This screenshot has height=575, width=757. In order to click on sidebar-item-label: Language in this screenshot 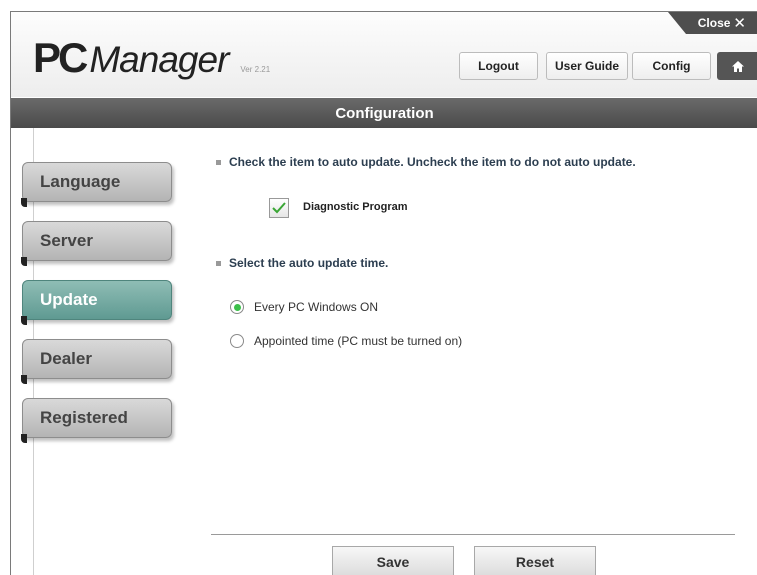, I will do `click(80, 181)`.